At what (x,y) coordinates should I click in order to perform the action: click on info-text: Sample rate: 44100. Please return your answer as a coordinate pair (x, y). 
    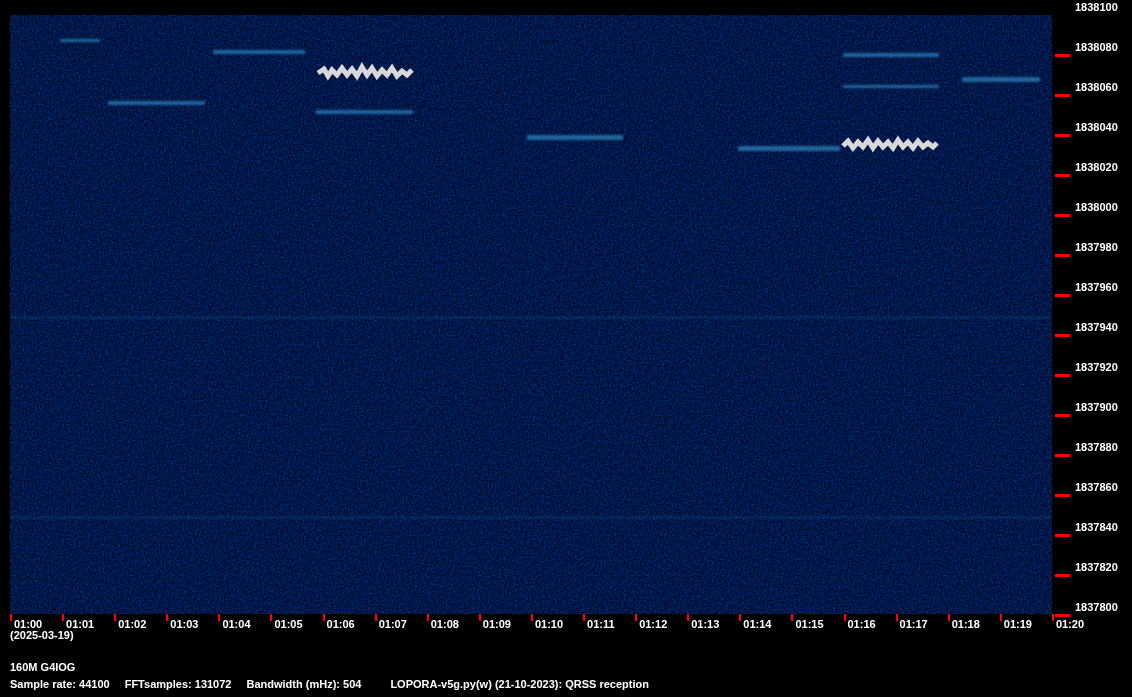
    Looking at the image, I should click on (60, 684).